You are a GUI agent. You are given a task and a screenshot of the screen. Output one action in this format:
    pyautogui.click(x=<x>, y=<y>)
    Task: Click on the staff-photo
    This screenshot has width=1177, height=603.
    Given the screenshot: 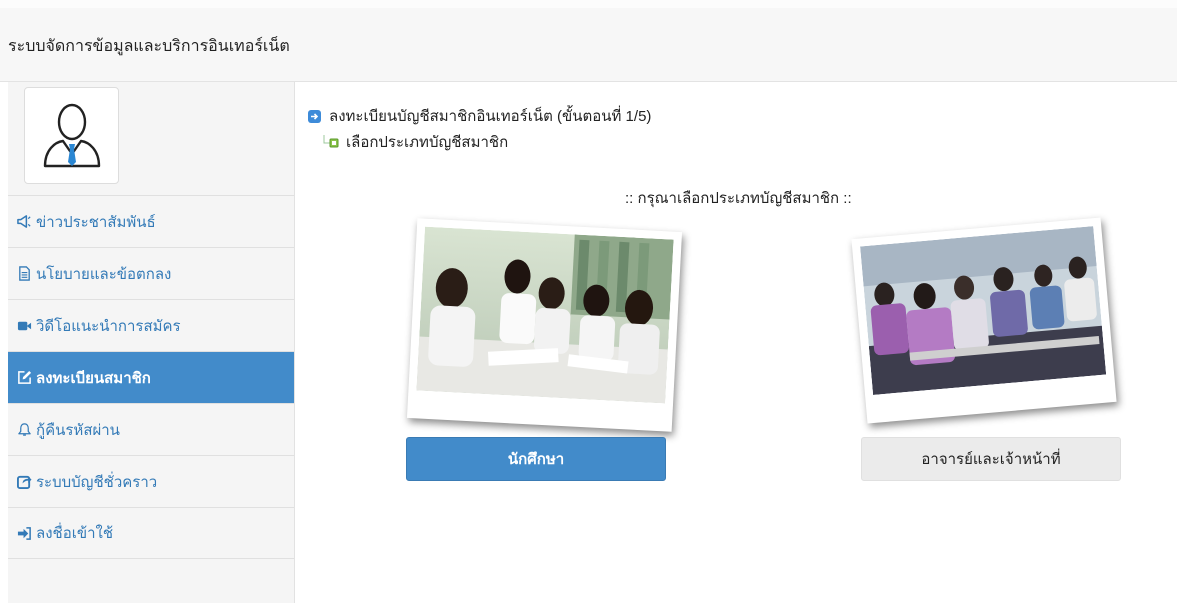 What is the action you would take?
    pyautogui.click(x=984, y=320)
    